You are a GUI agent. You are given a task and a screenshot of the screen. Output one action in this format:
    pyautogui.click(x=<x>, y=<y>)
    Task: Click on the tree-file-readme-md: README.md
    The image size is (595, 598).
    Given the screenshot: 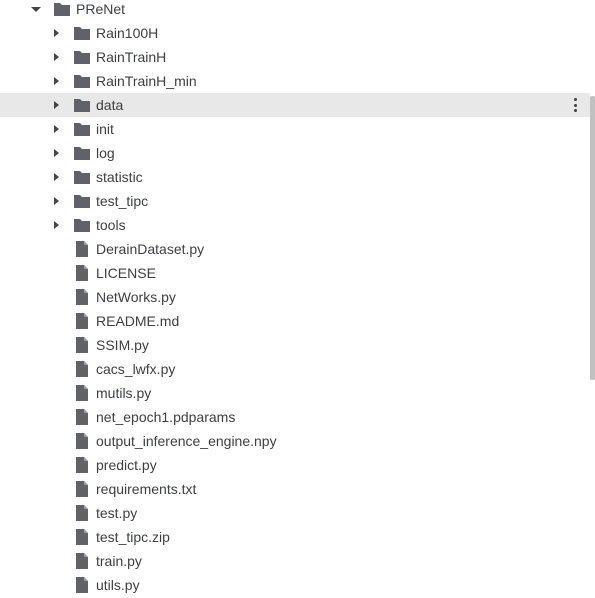 What is the action you would take?
    pyautogui.click(x=295, y=321)
    